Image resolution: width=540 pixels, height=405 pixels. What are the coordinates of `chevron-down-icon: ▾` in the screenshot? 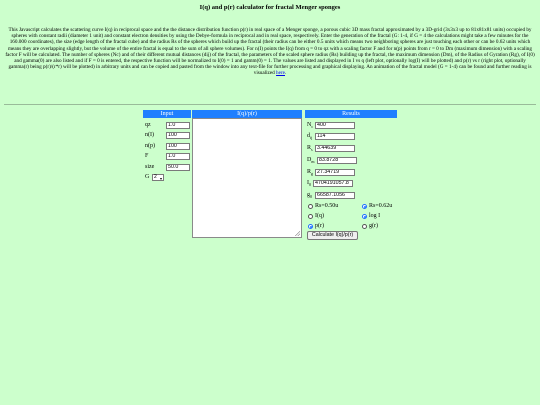 It's located at (160, 178).